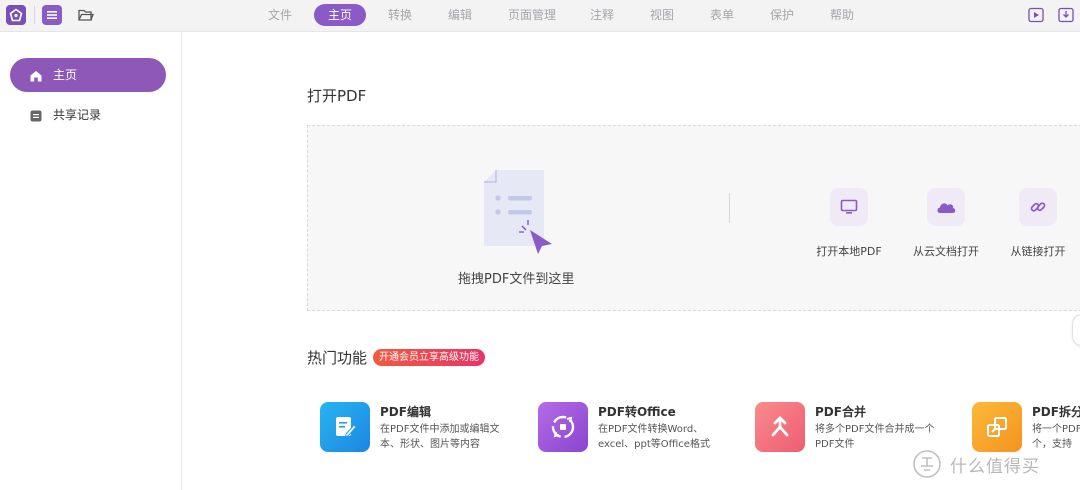 This screenshot has height=490, width=1080. I want to click on tab-annotate: 注释, so click(602, 15).